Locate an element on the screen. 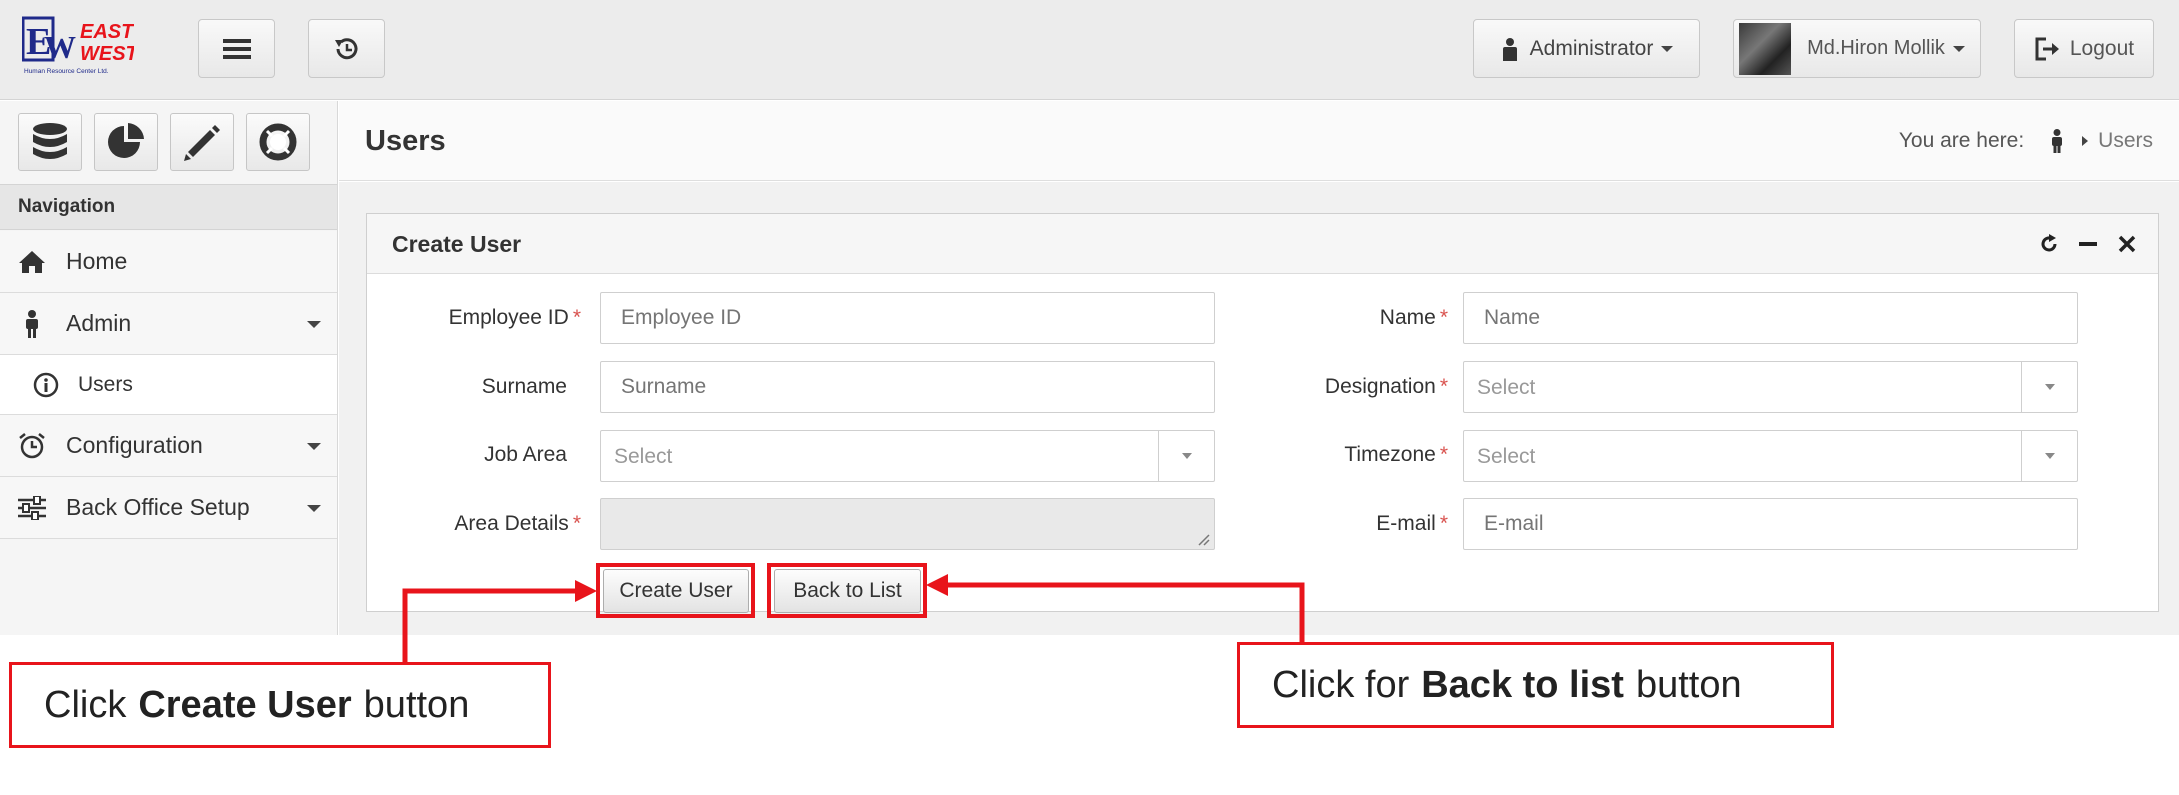  life-ring-icon is located at coordinates (278, 142).